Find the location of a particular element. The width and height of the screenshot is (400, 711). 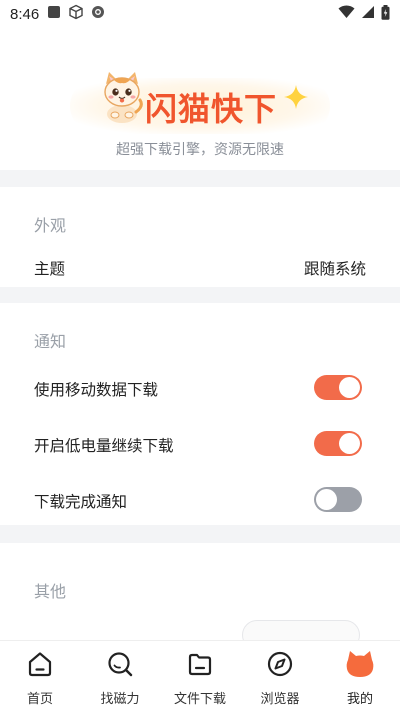

nav-file-download-label: 文件下载 is located at coordinates (199, 699).